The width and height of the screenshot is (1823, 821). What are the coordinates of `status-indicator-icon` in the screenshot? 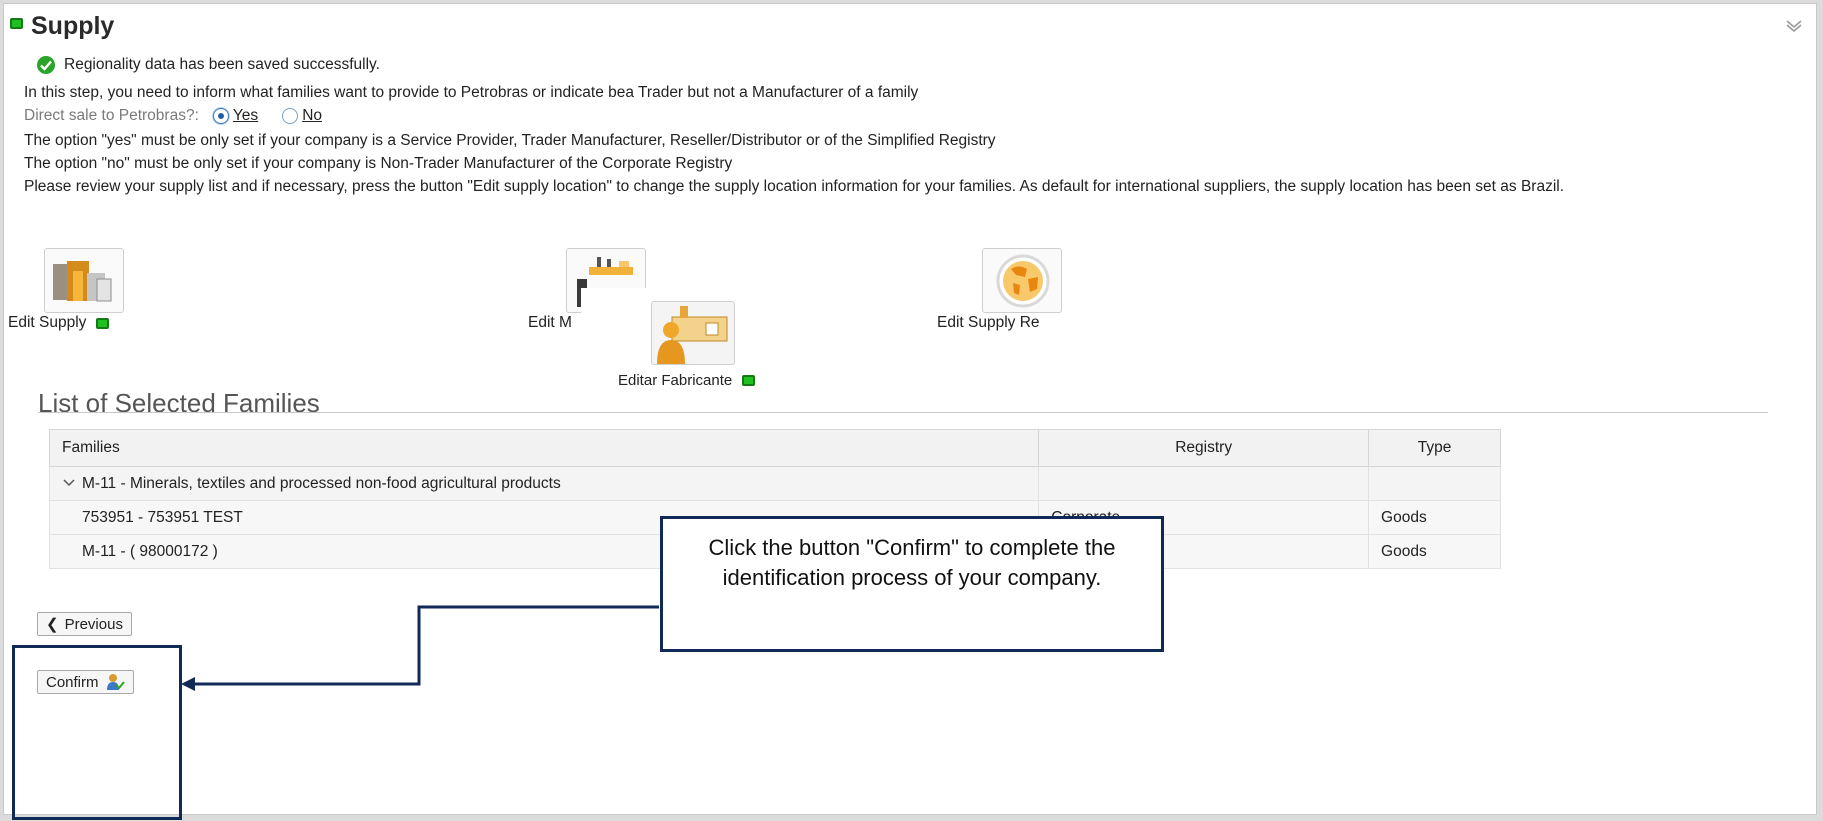 It's located at (16, 23).